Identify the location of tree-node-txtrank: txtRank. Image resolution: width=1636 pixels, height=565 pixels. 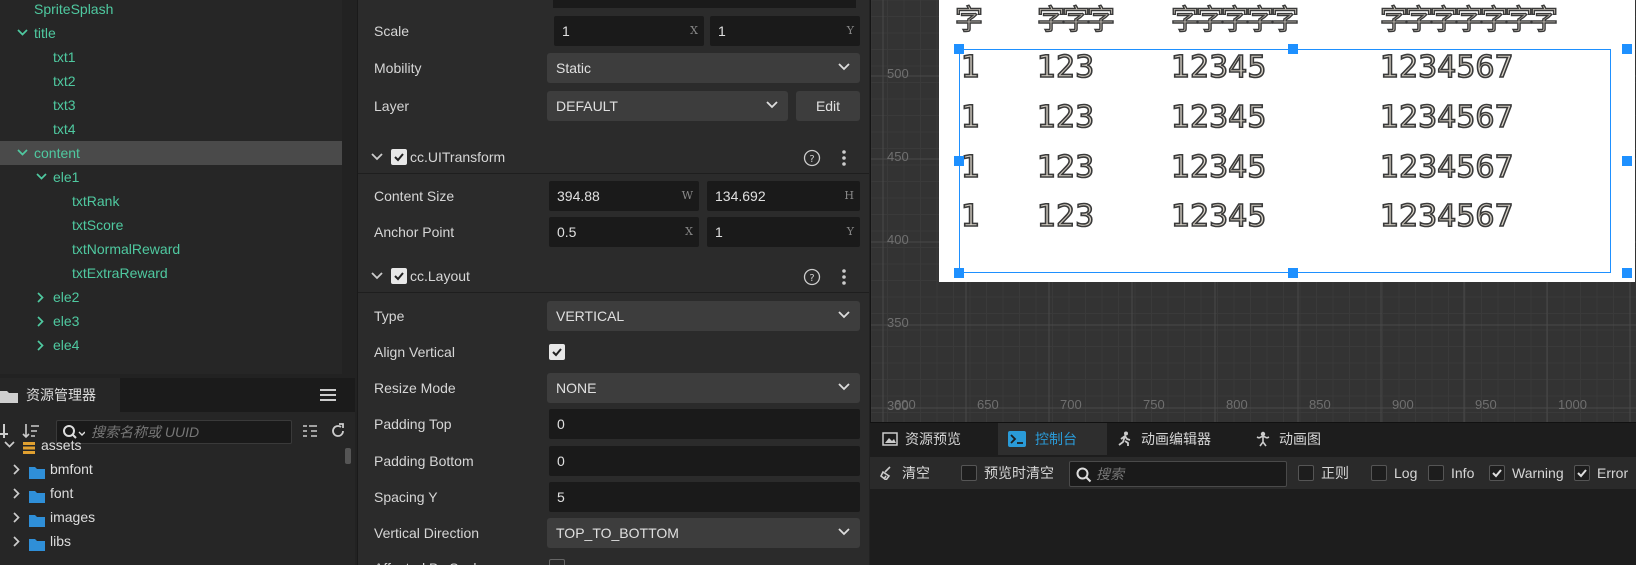
(170, 201).